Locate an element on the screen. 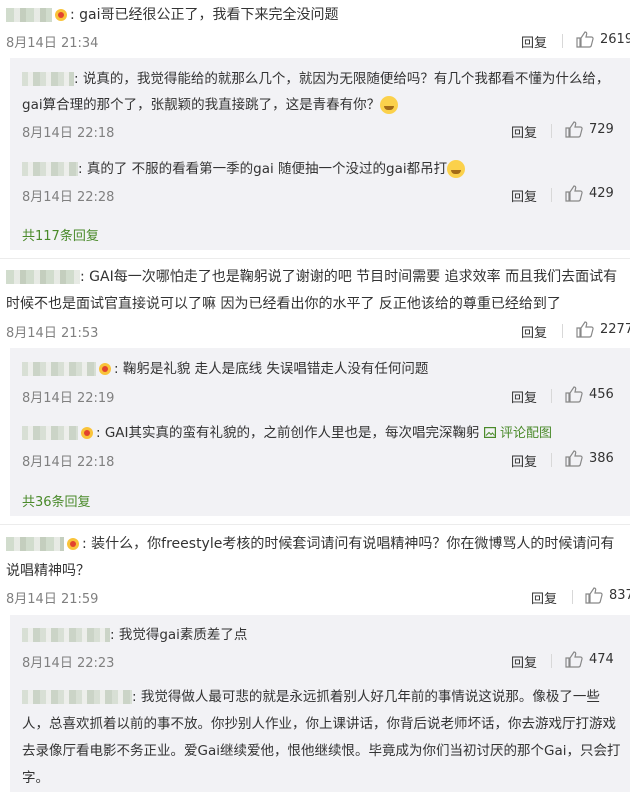 The height and width of the screenshot is (792, 630). comment-1: : gai哥已经很公正了，我看下来完全没问题 is located at coordinates (315, 15).